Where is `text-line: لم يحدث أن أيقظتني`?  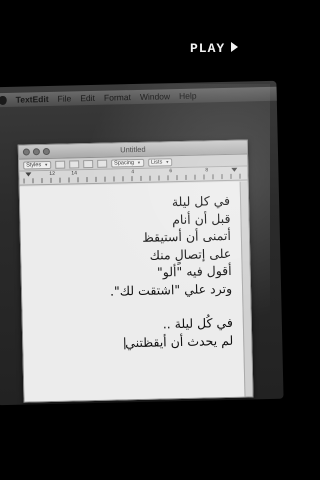 text-line: لم يحدث أن أيقظتني is located at coordinates (179, 341).